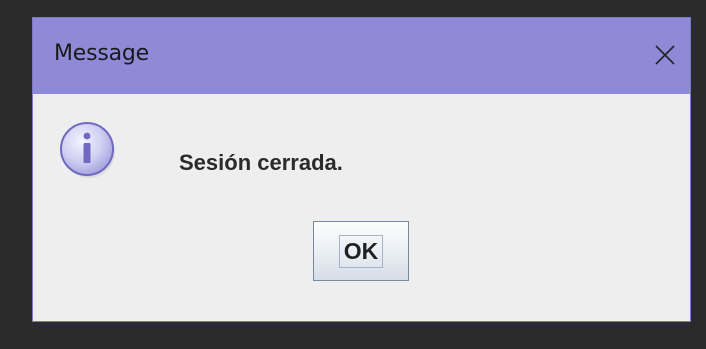  Describe the element at coordinates (102, 53) in the screenshot. I see `dialog-title: Message` at that location.